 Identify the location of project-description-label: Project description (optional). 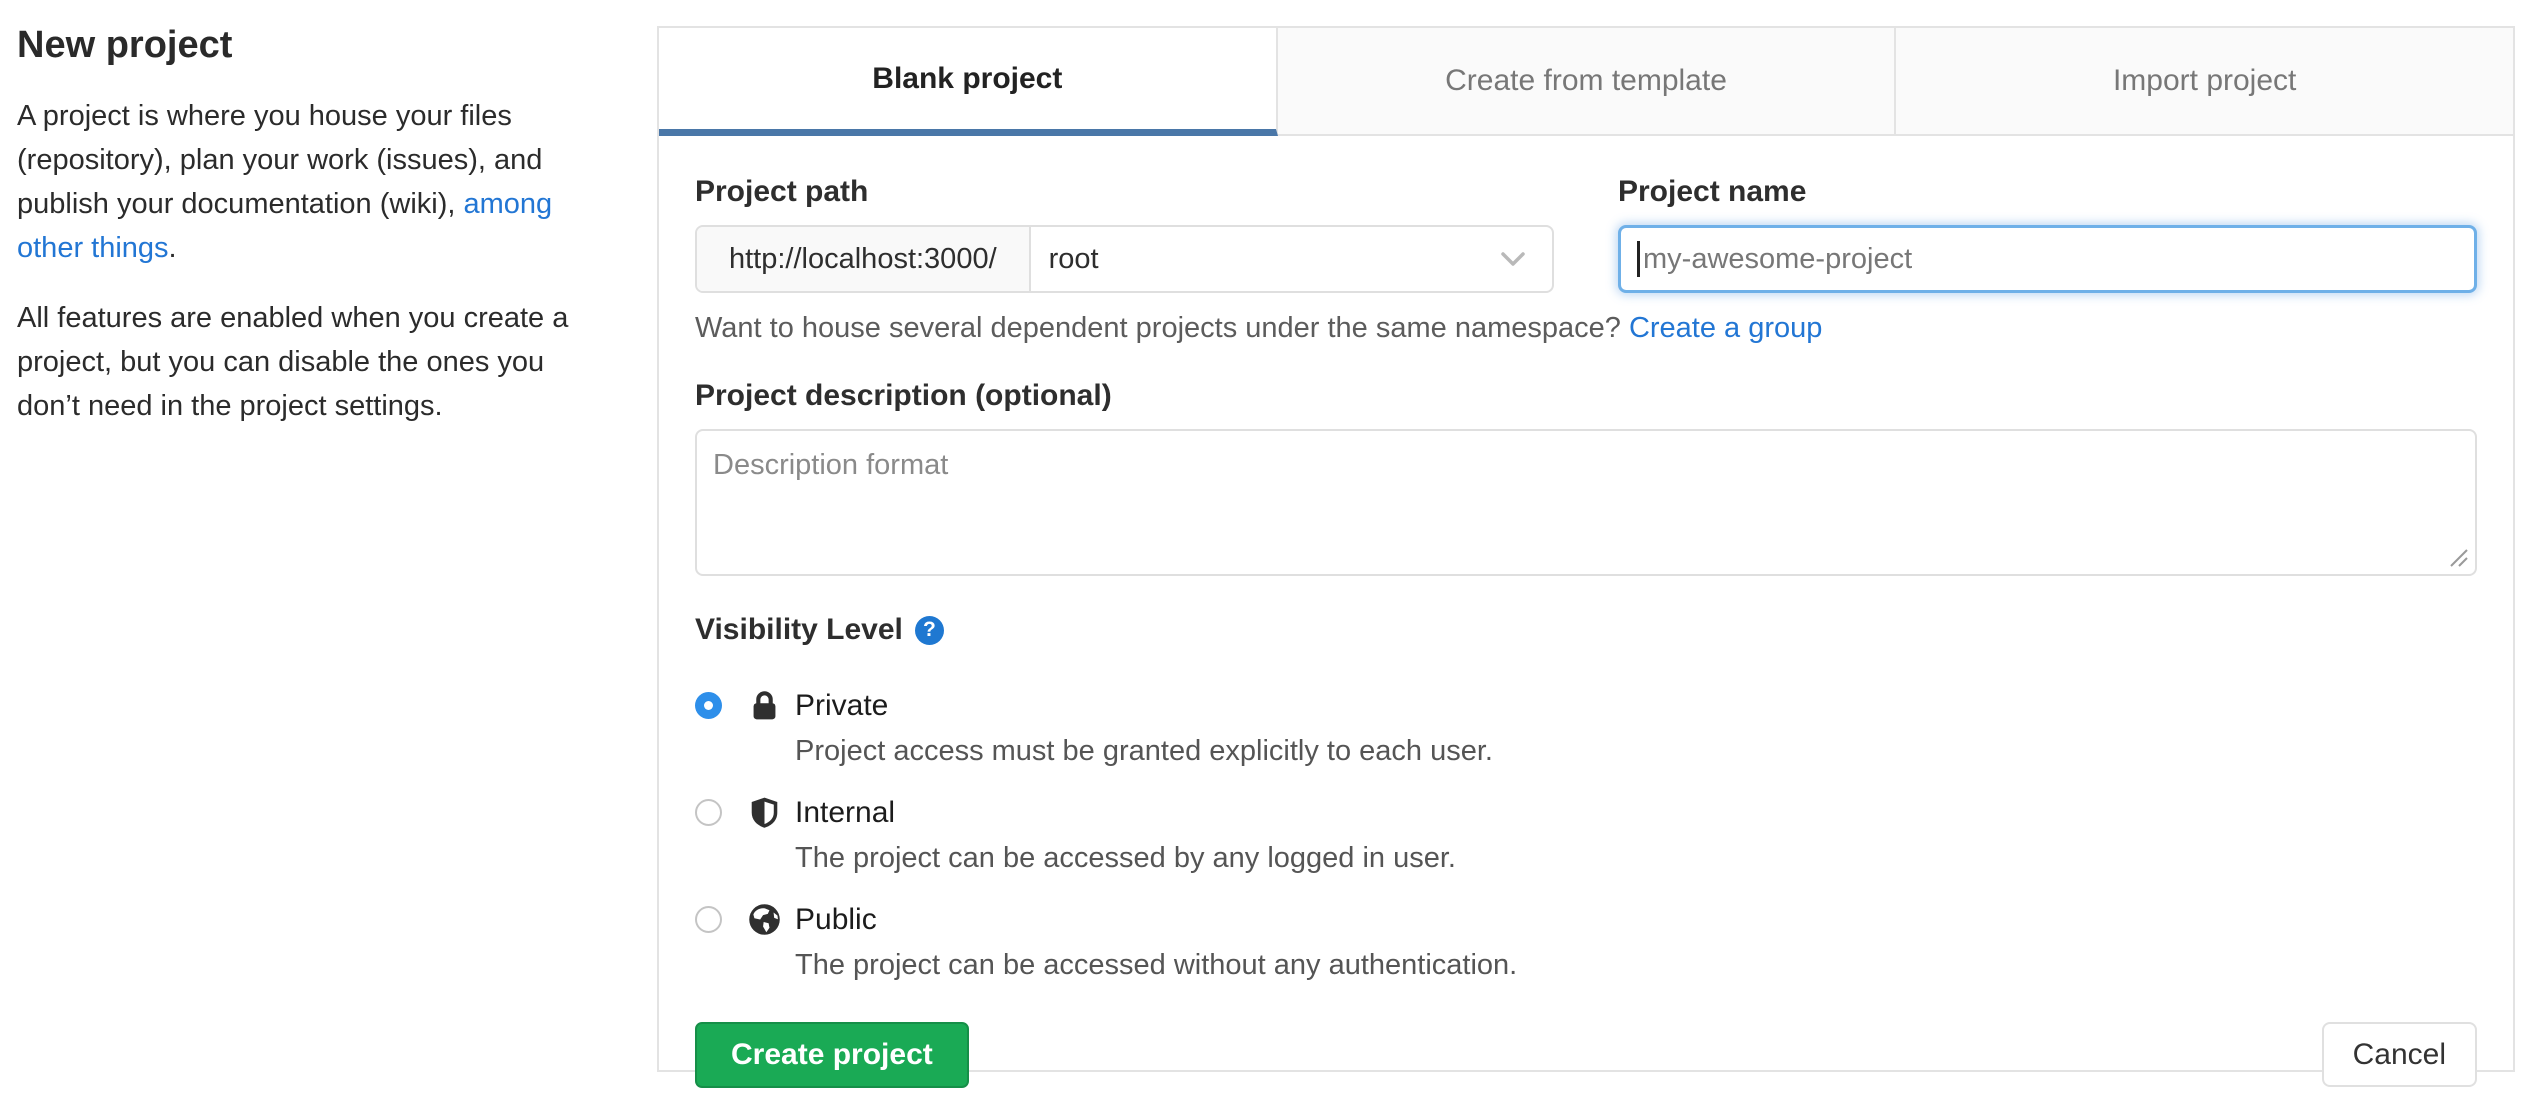
(903, 395).